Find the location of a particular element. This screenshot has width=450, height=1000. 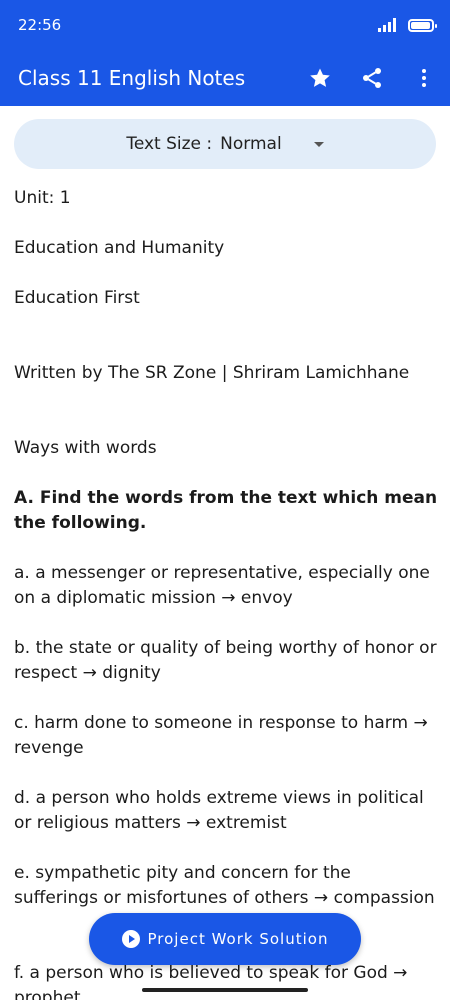

project-work-solution-button: Project Work Solution is located at coordinates (225, 939).